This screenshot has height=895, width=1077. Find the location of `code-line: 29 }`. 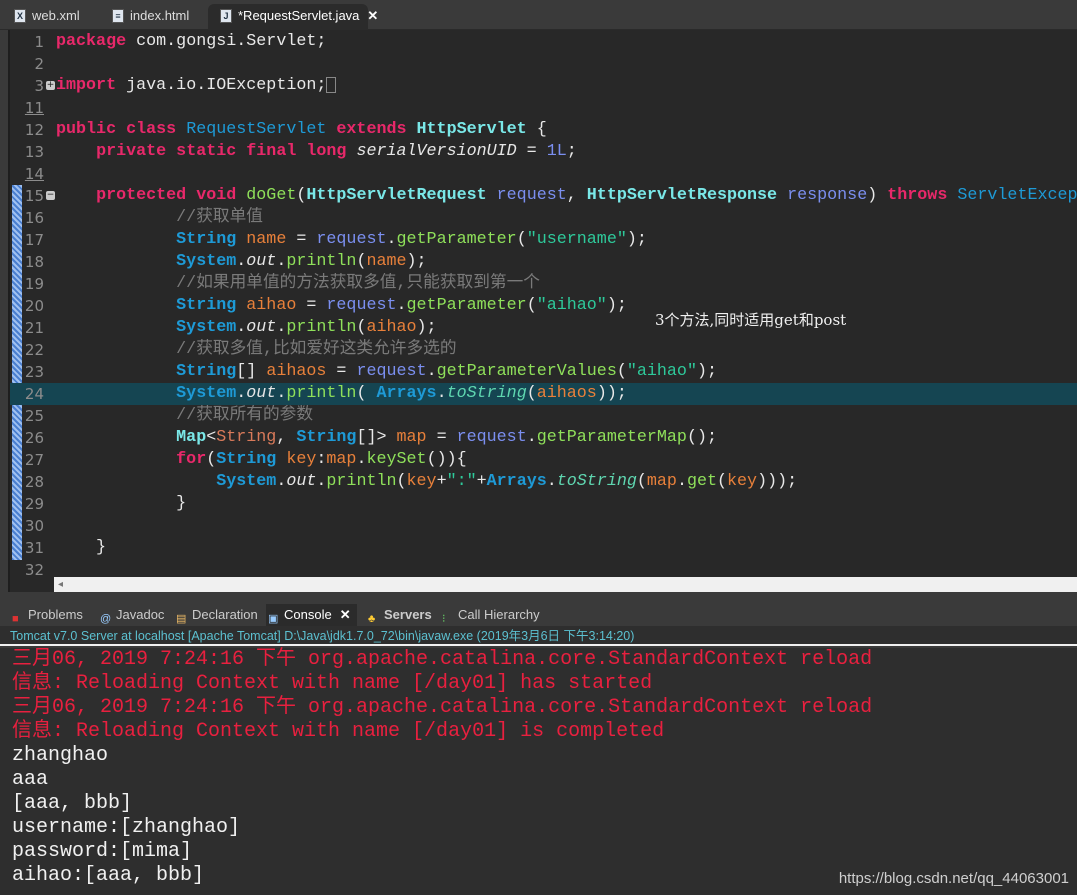

code-line: 29 } is located at coordinates (543, 504).